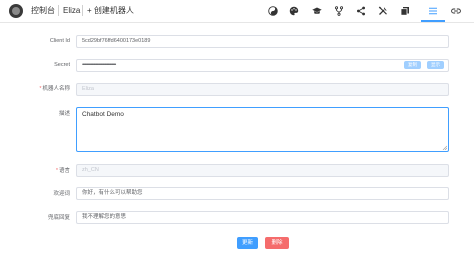 The width and height of the screenshot is (474, 277). I want to click on fork-icon, so click(339, 11).